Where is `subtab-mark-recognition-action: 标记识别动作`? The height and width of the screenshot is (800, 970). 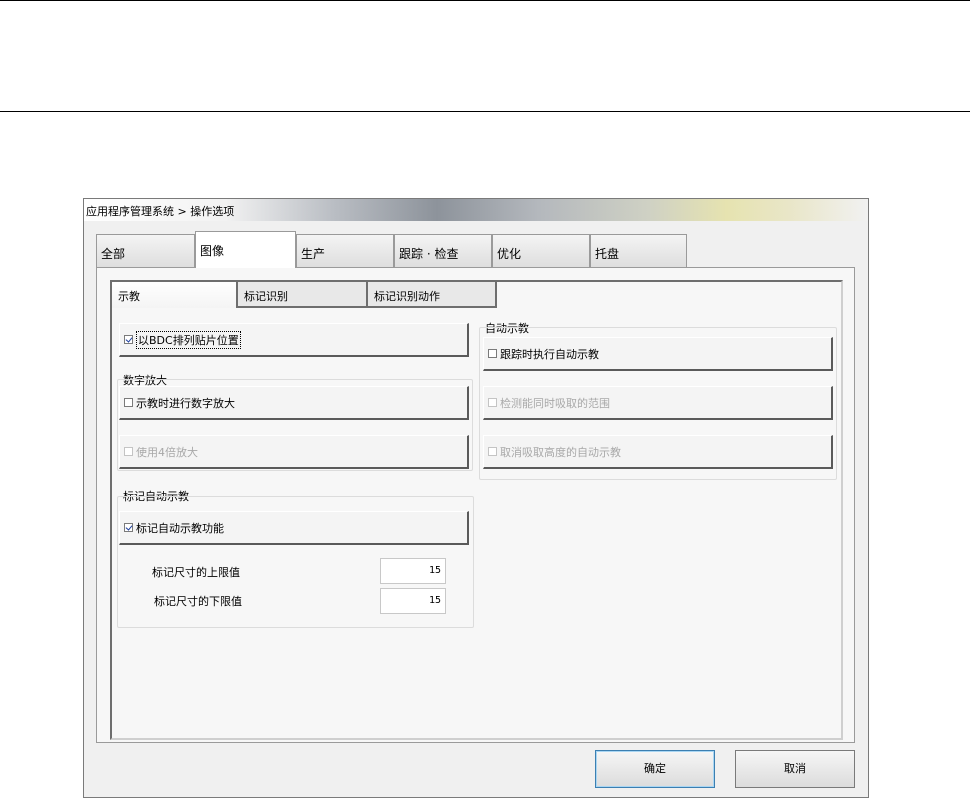
subtab-mark-recognition-action: 标记识别动作 is located at coordinates (432, 295).